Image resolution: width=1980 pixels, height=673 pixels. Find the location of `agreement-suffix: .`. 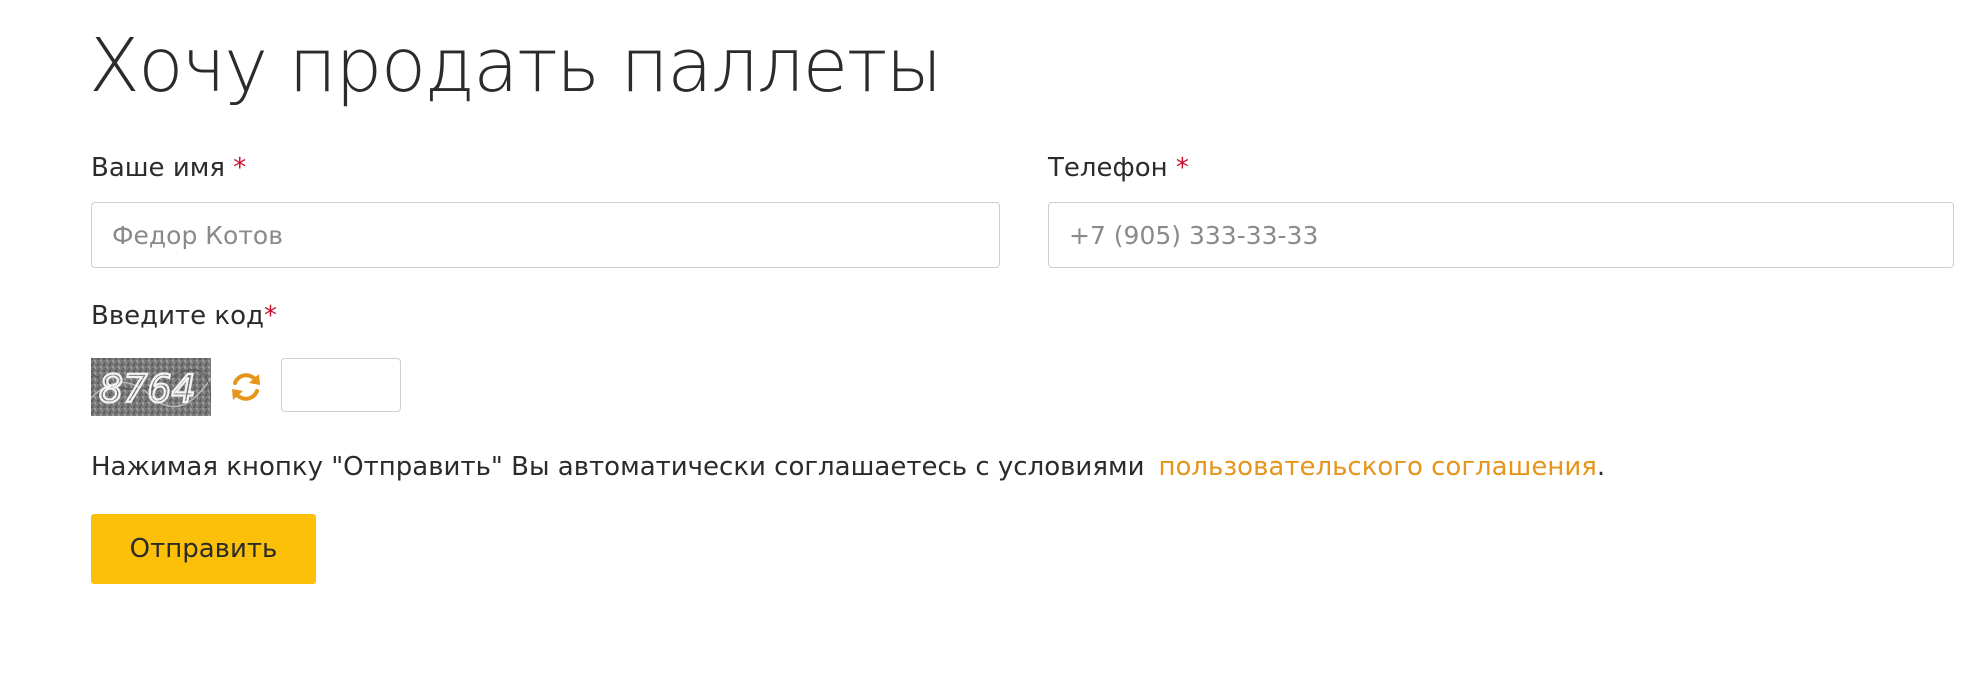

agreement-suffix: . is located at coordinates (1601, 467).